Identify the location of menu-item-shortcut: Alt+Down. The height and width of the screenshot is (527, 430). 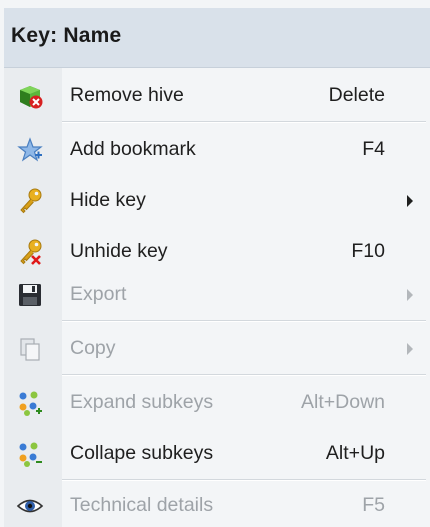
(343, 402).